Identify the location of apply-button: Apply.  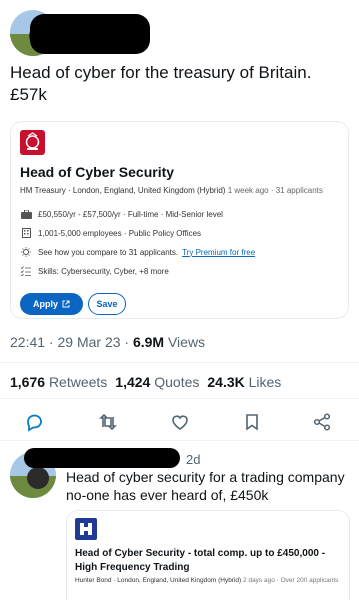
(51, 304).